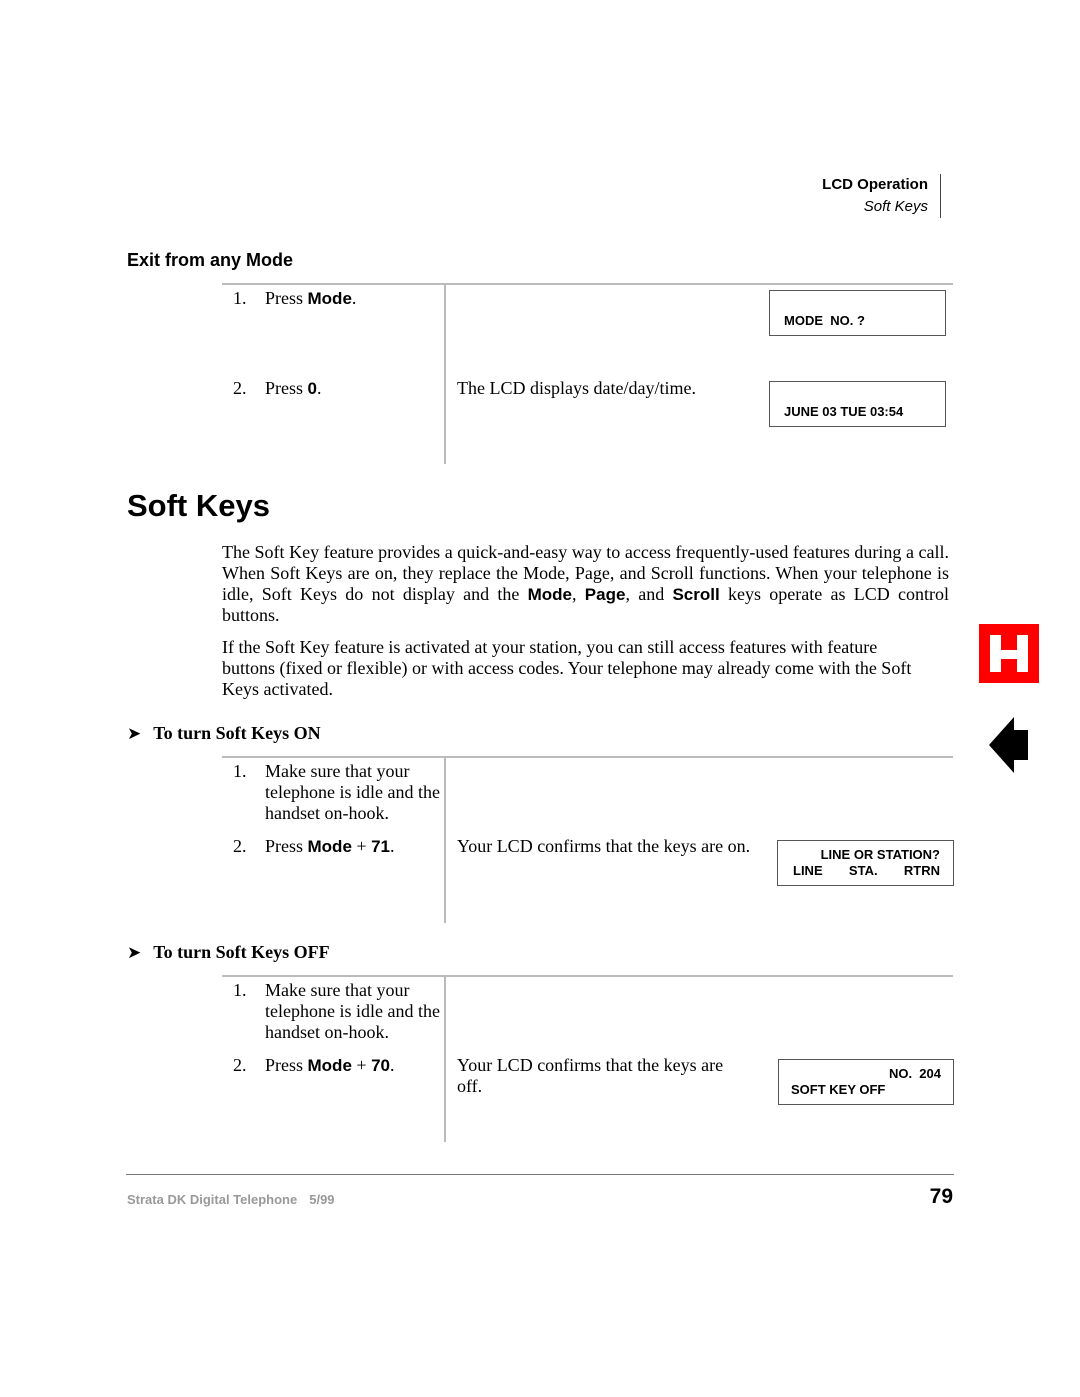  I want to click on code-label: 71, so click(380, 846).